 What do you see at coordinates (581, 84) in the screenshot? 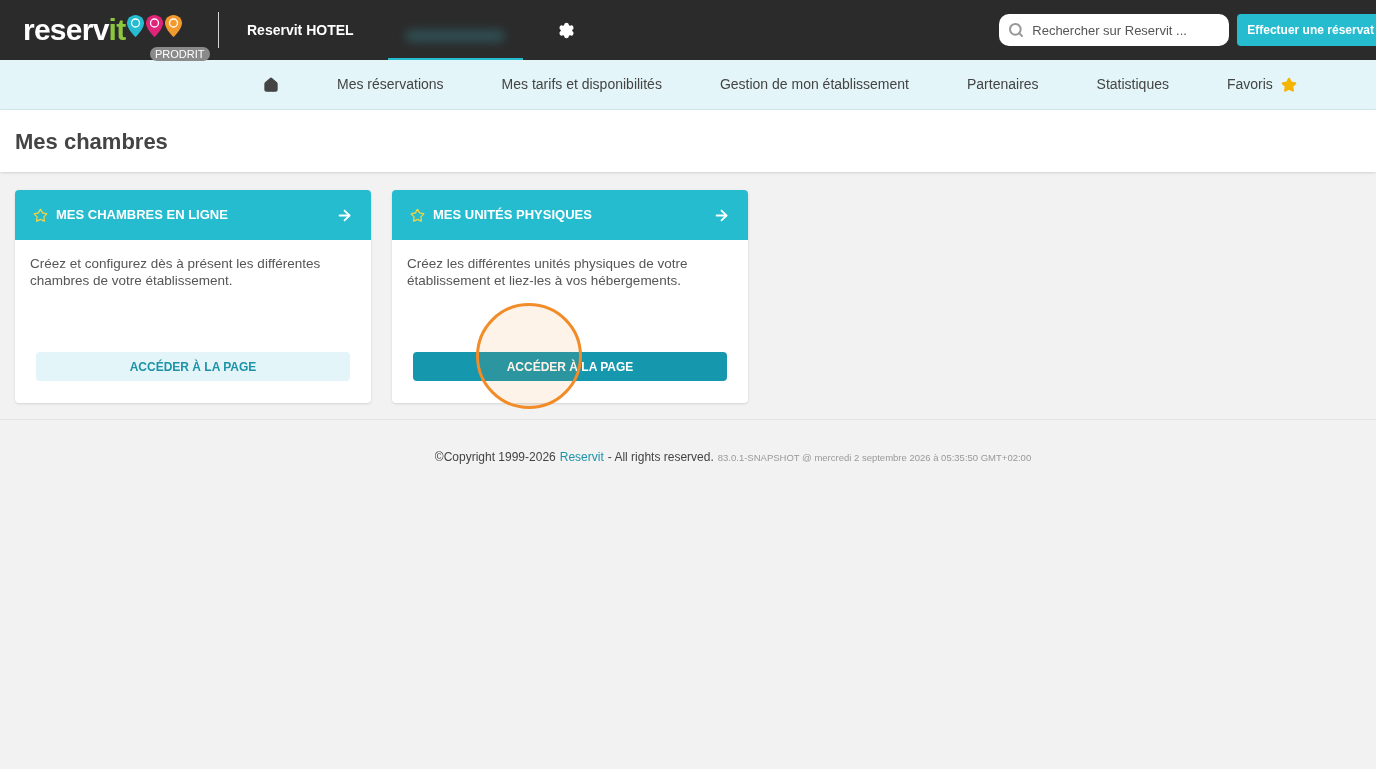
I see `nav-link: Mes tarifs et disponibilités` at bounding box center [581, 84].